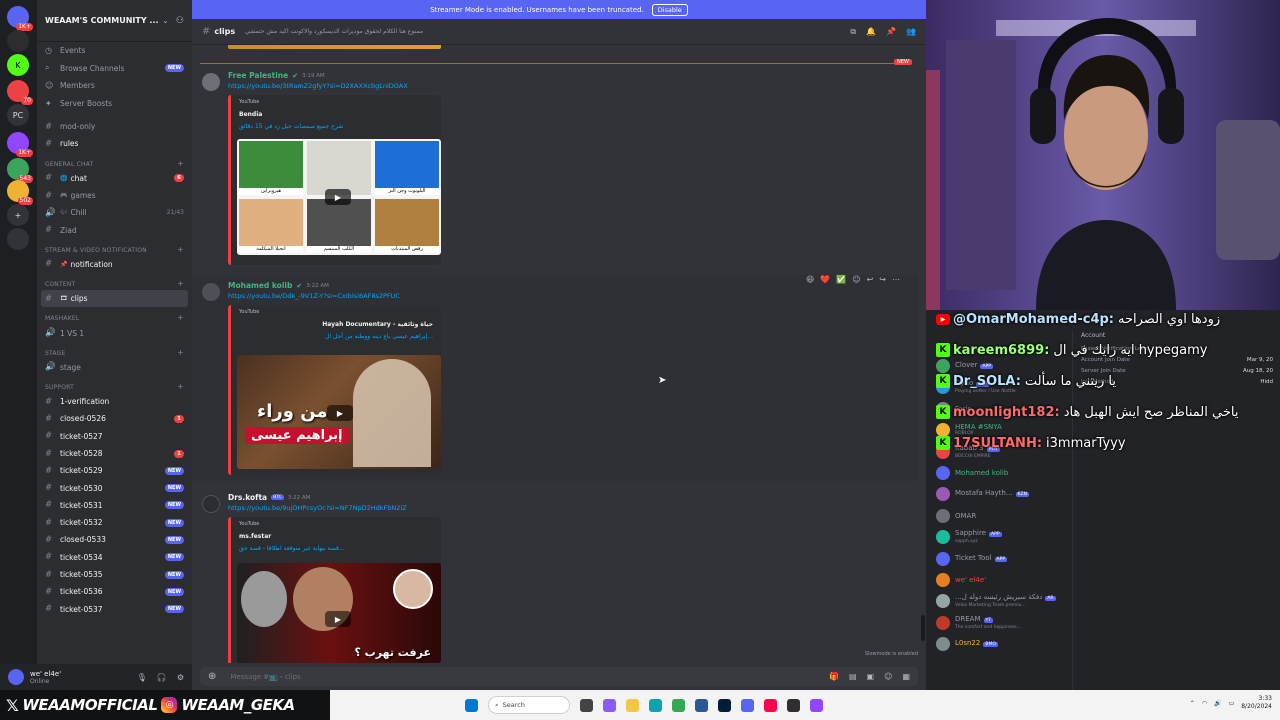 Image resolution: width=1280 pixels, height=720 pixels. What do you see at coordinates (701, 705) in the screenshot?
I see `store-icon` at bounding box center [701, 705].